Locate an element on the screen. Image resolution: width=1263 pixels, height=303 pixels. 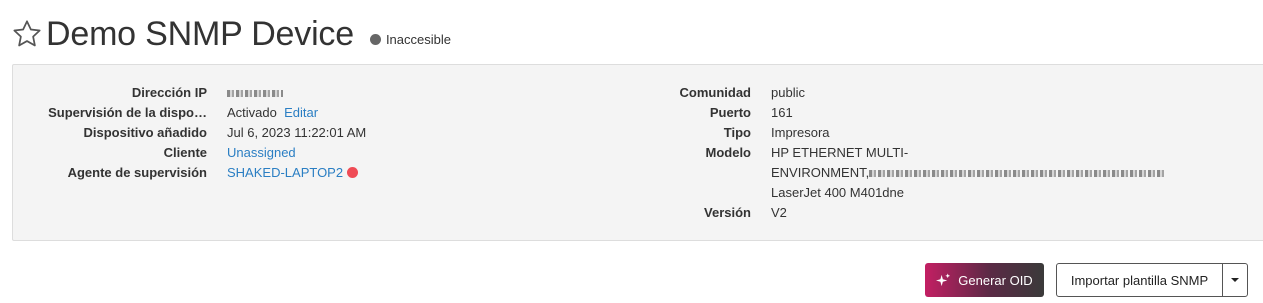
favorite-star-icon is located at coordinates (27, 34).